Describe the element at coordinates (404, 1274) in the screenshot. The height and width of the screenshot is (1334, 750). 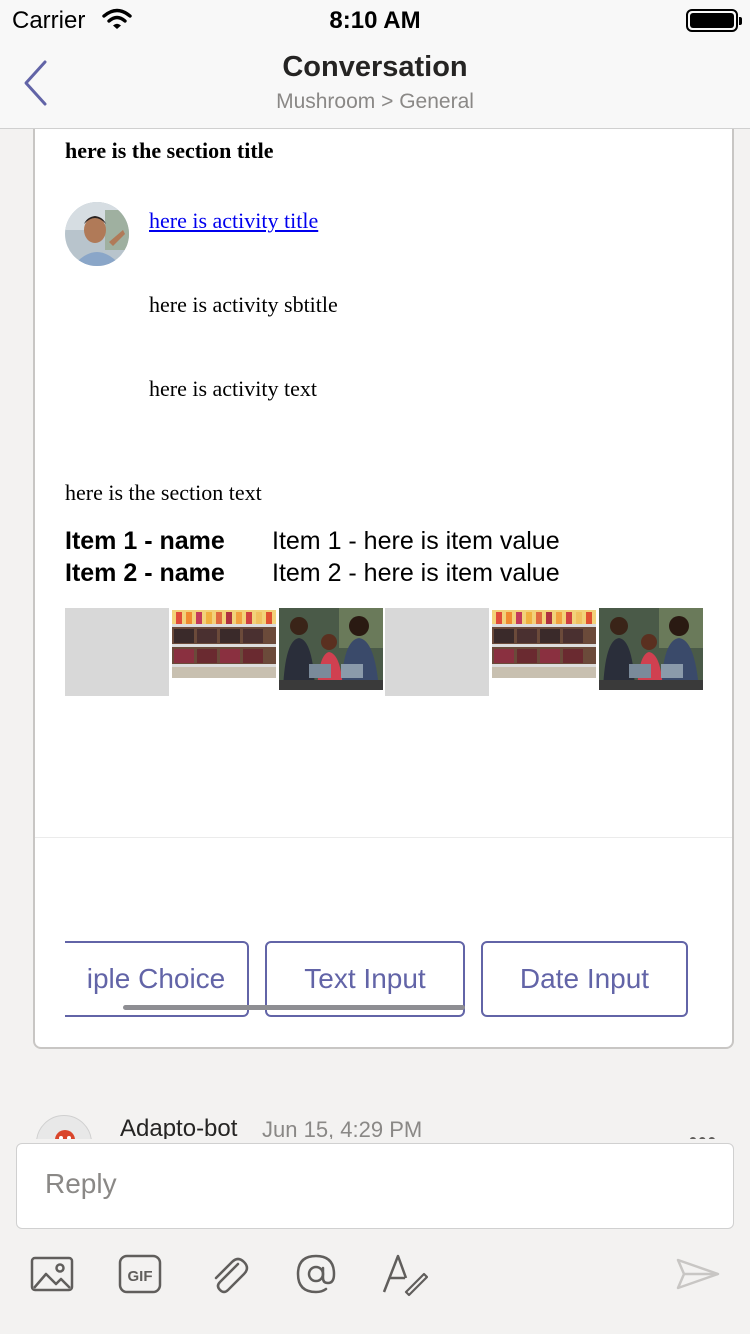
I see `format-text-icon` at that location.